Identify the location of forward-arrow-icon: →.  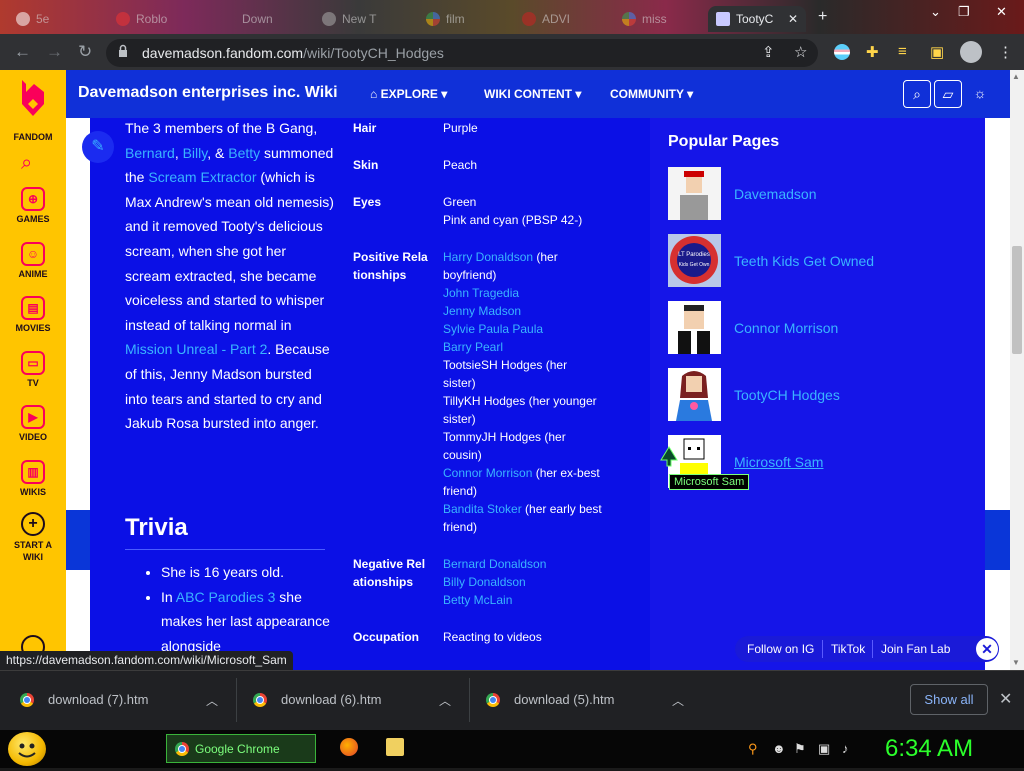
(54, 52).